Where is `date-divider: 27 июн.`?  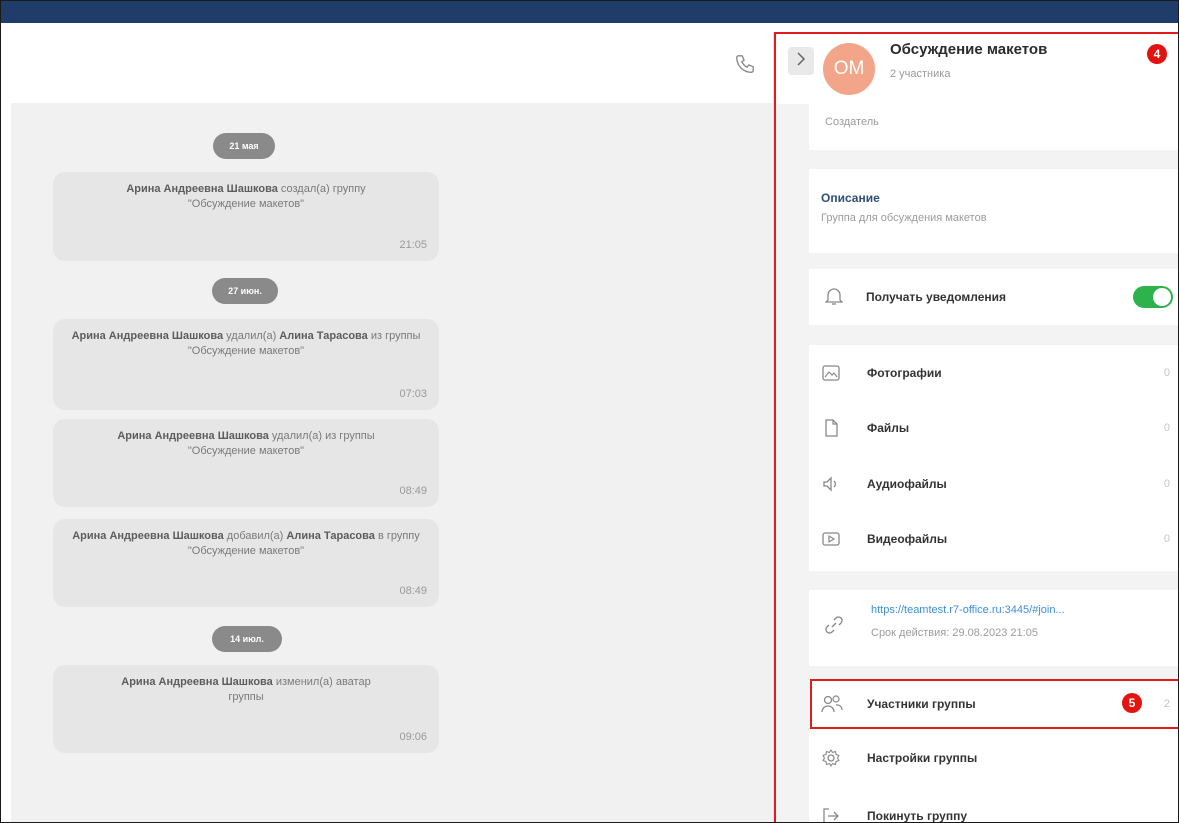 date-divider: 27 июн. is located at coordinates (245, 291).